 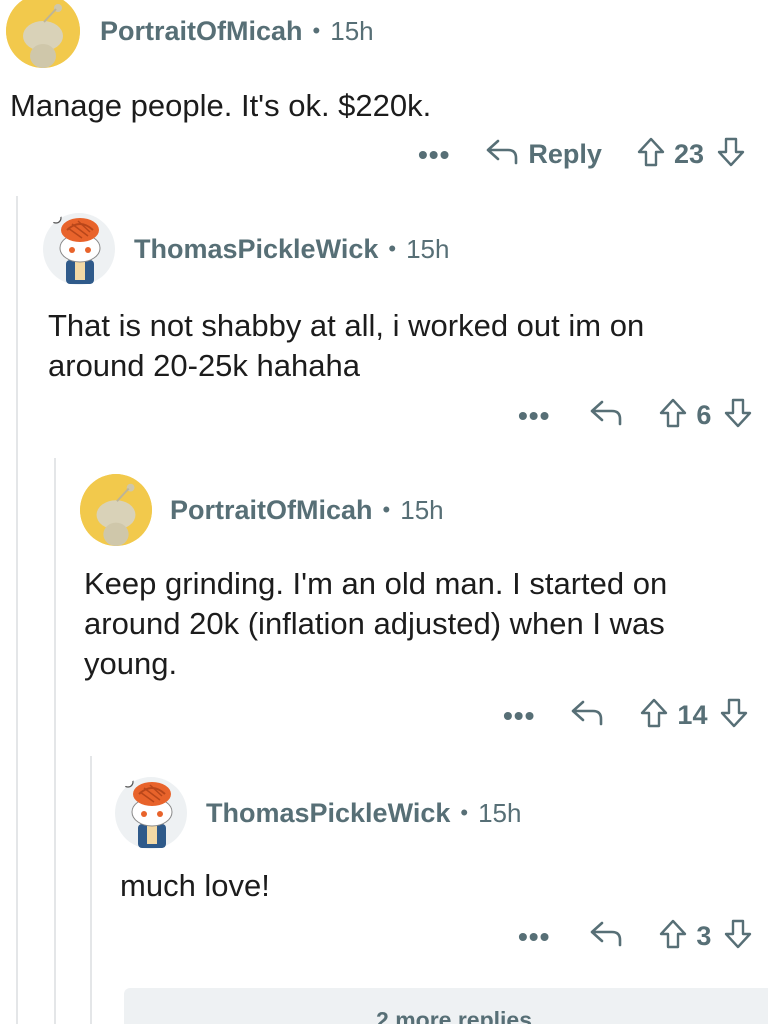 What do you see at coordinates (635, 415) in the screenshot?
I see `comment-actions: ••• 6` at bounding box center [635, 415].